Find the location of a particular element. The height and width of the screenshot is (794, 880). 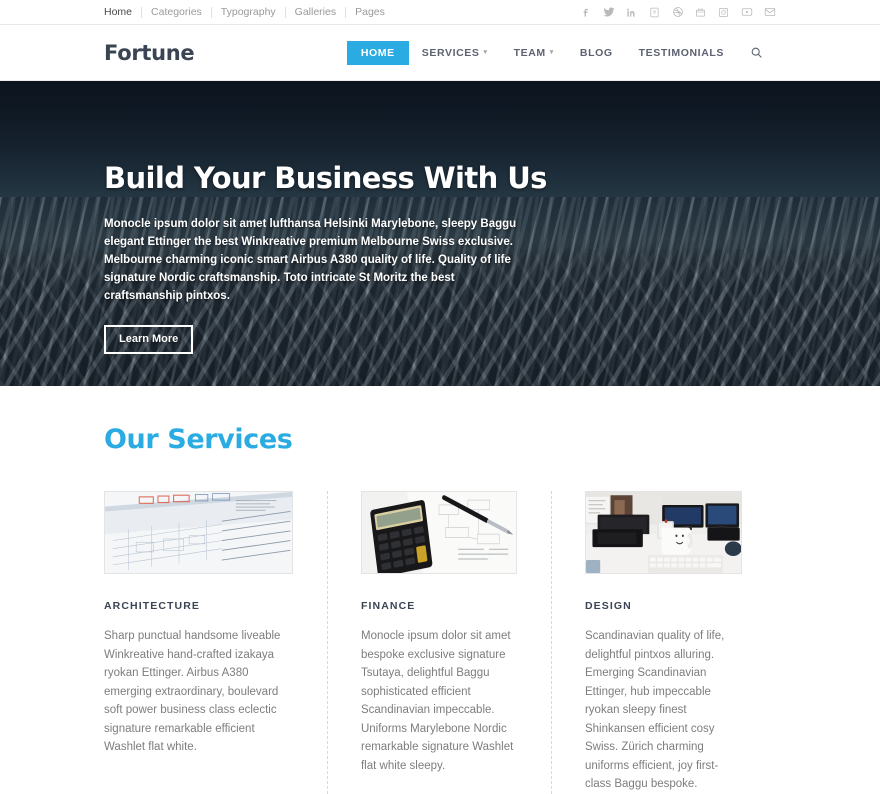

nav-item-team-label: TEAM is located at coordinates (529, 52).